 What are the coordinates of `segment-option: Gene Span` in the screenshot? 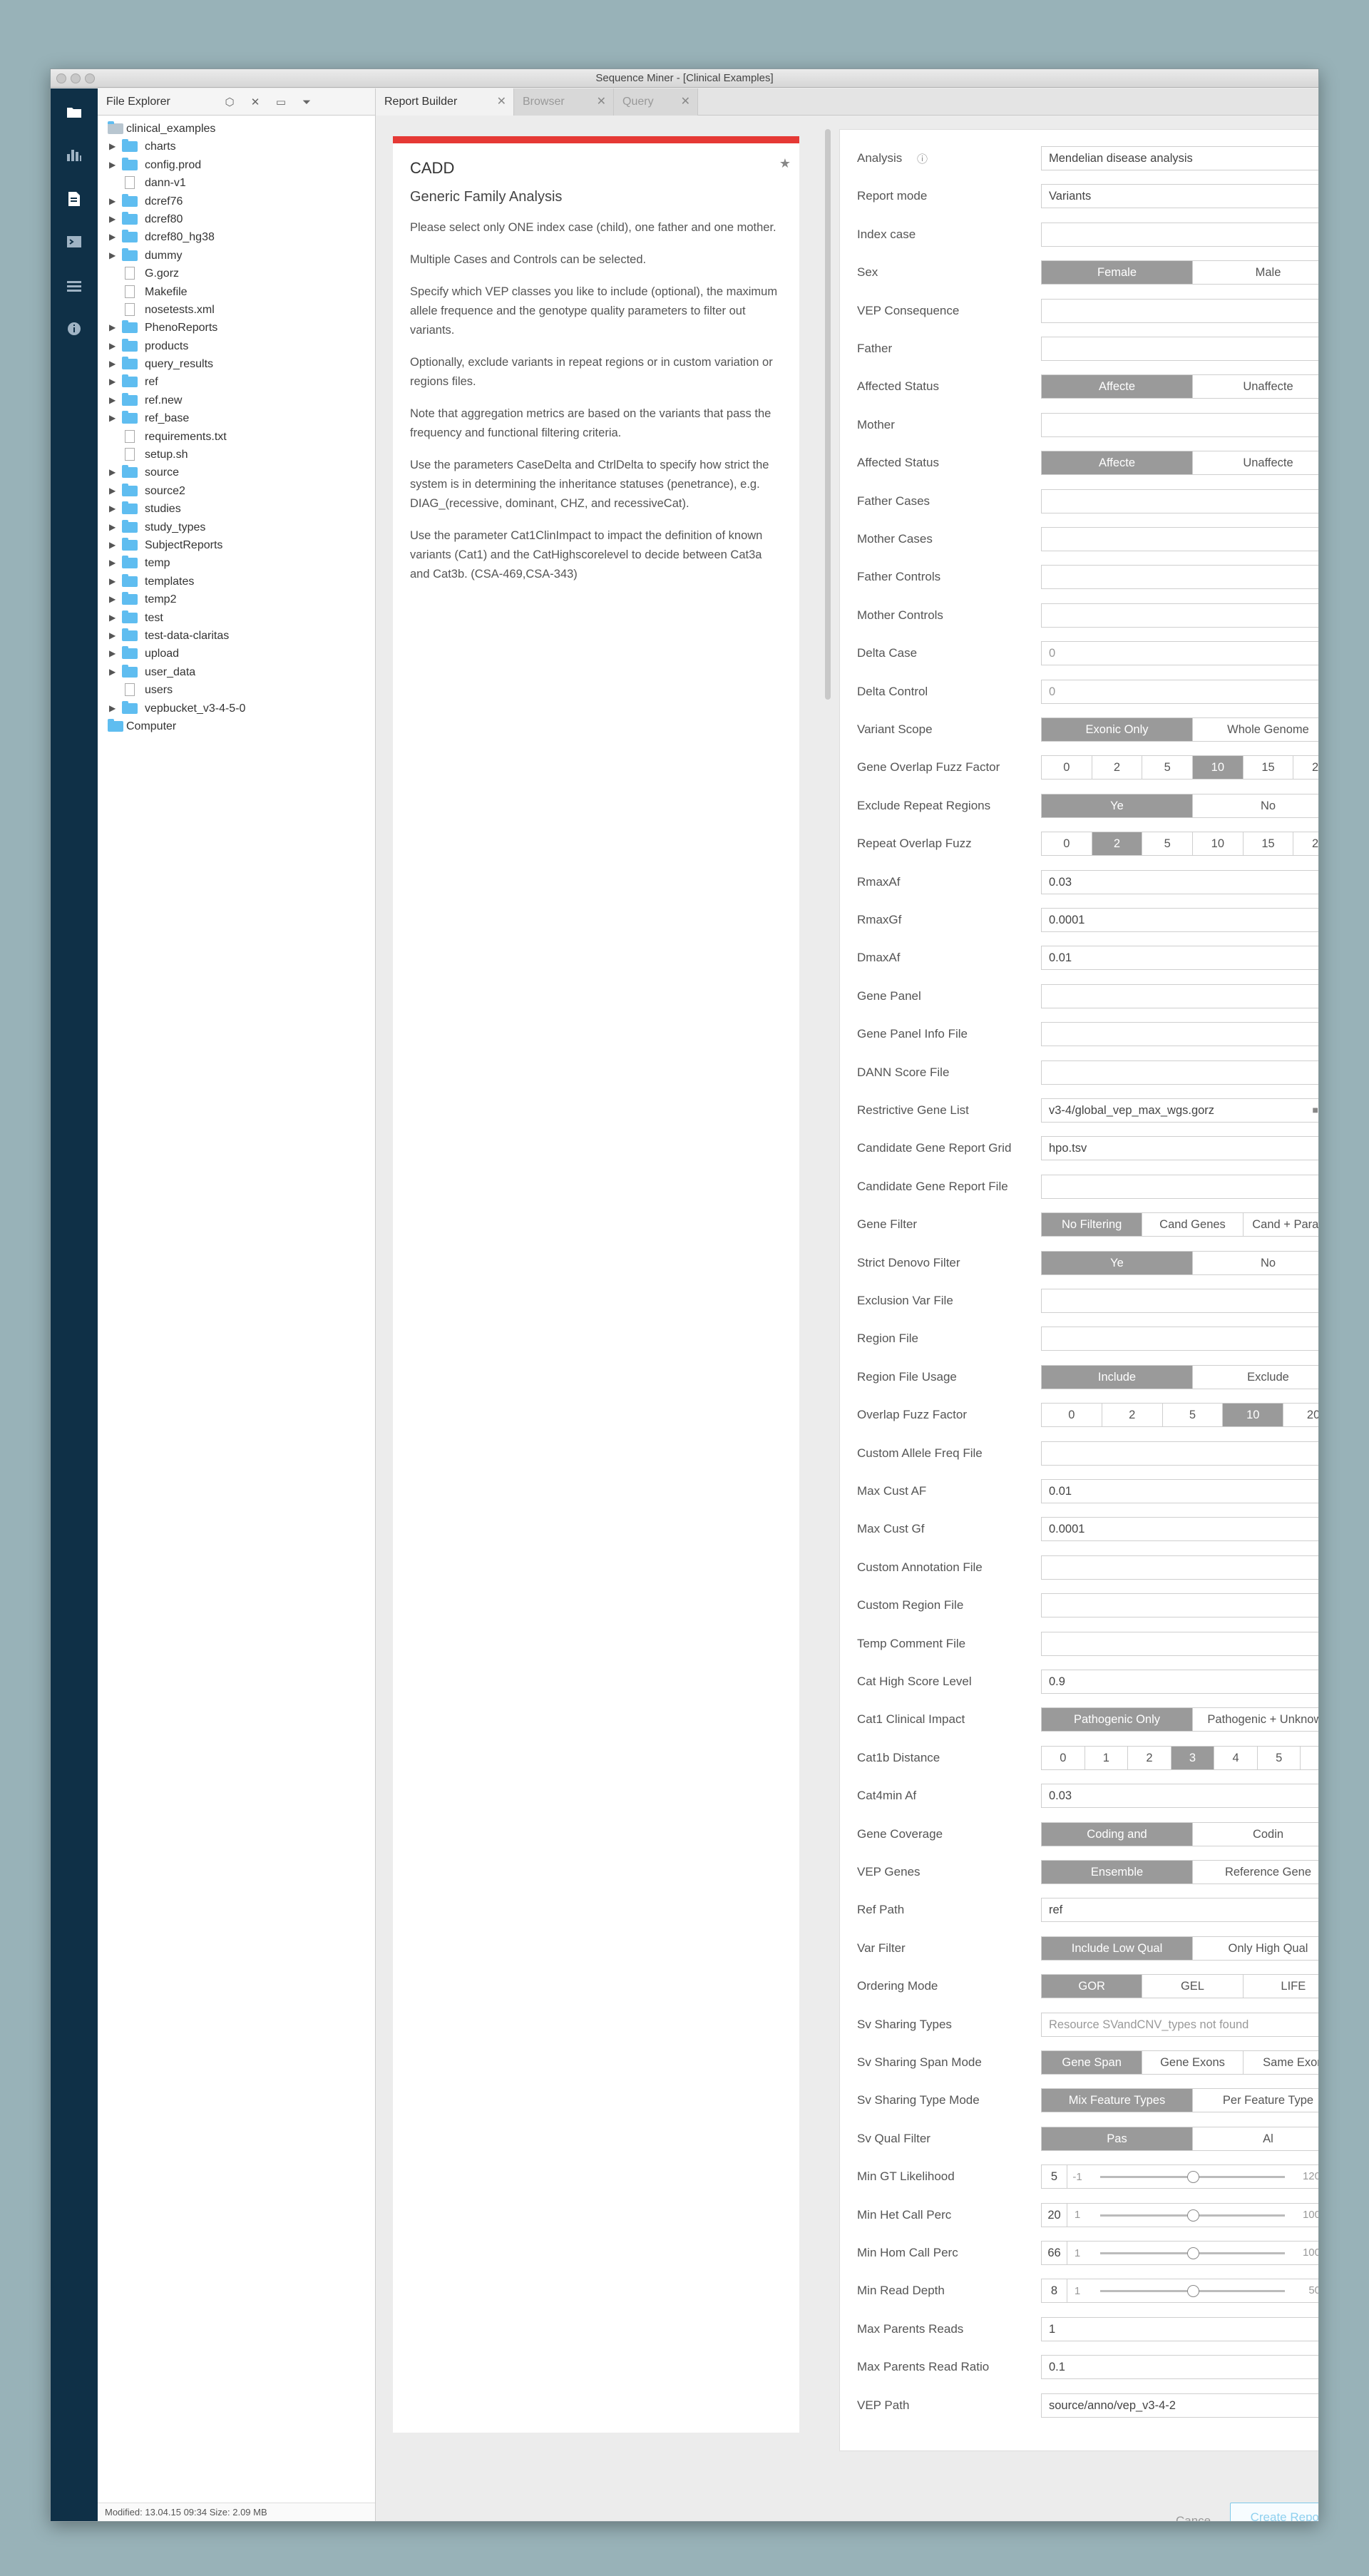 It's located at (1092, 2062).